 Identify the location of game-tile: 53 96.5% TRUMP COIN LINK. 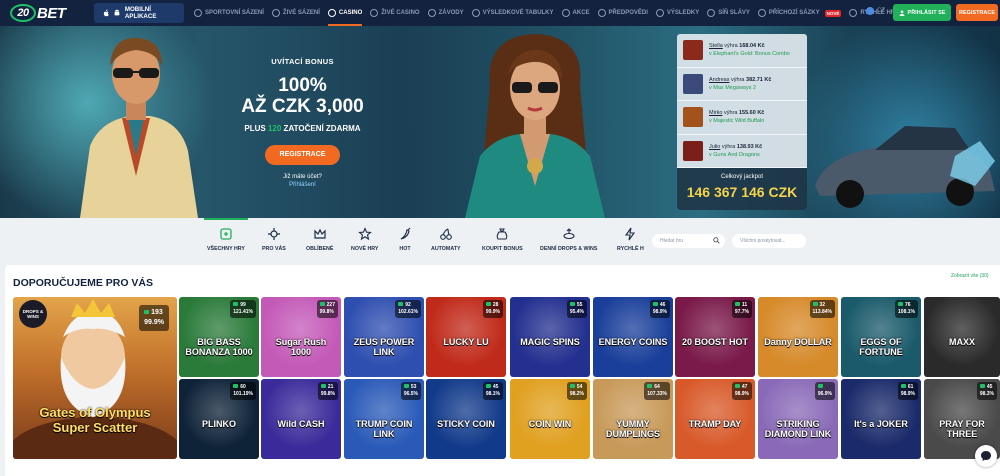
(384, 419).